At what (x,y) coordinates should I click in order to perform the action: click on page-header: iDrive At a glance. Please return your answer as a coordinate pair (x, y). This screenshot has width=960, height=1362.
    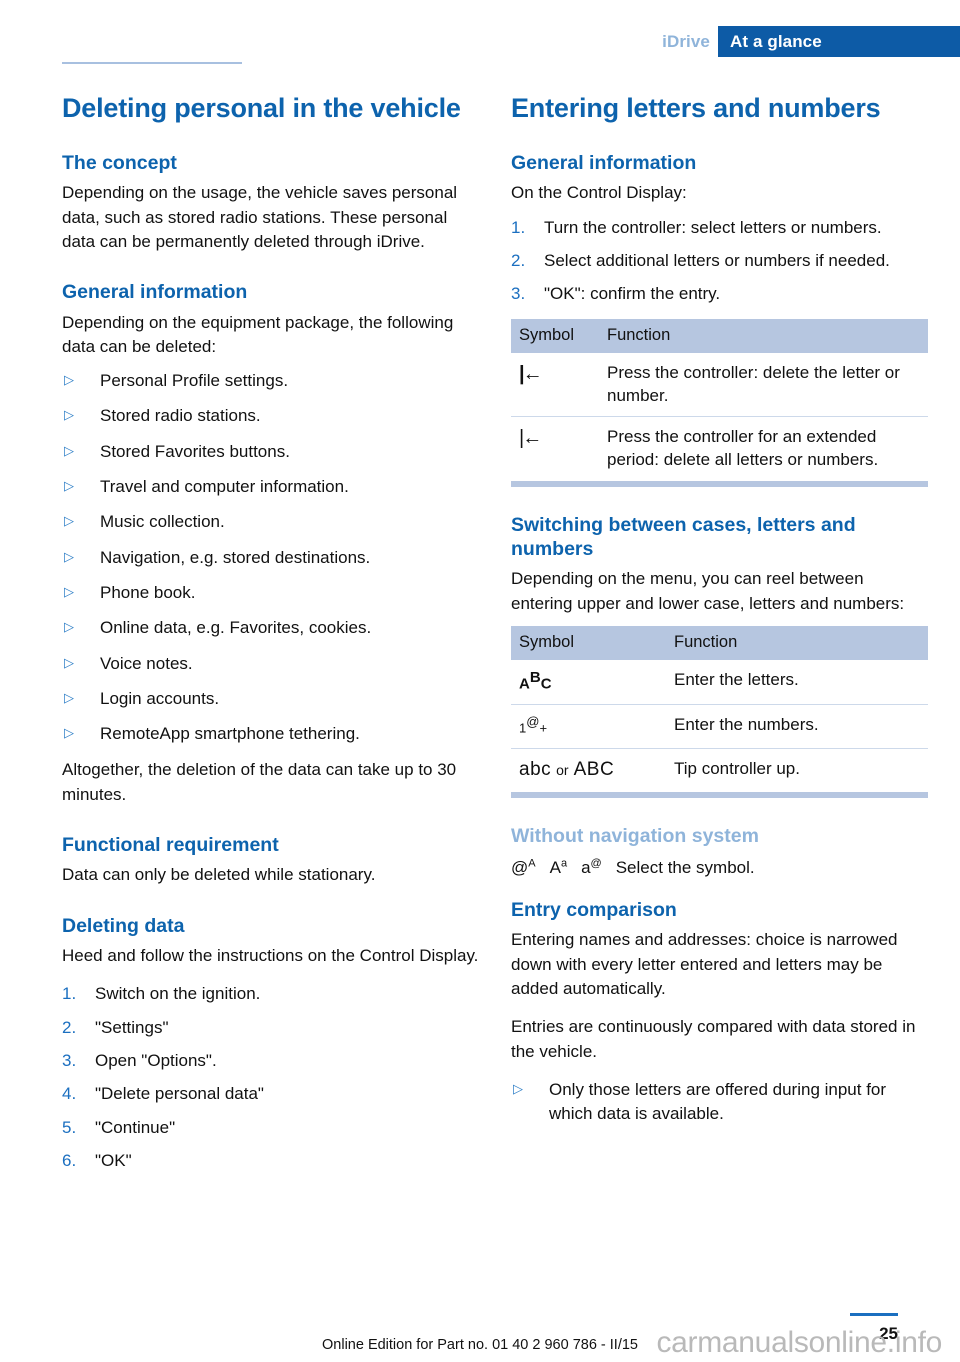
    Looking at the image, I should click on (480, 32).